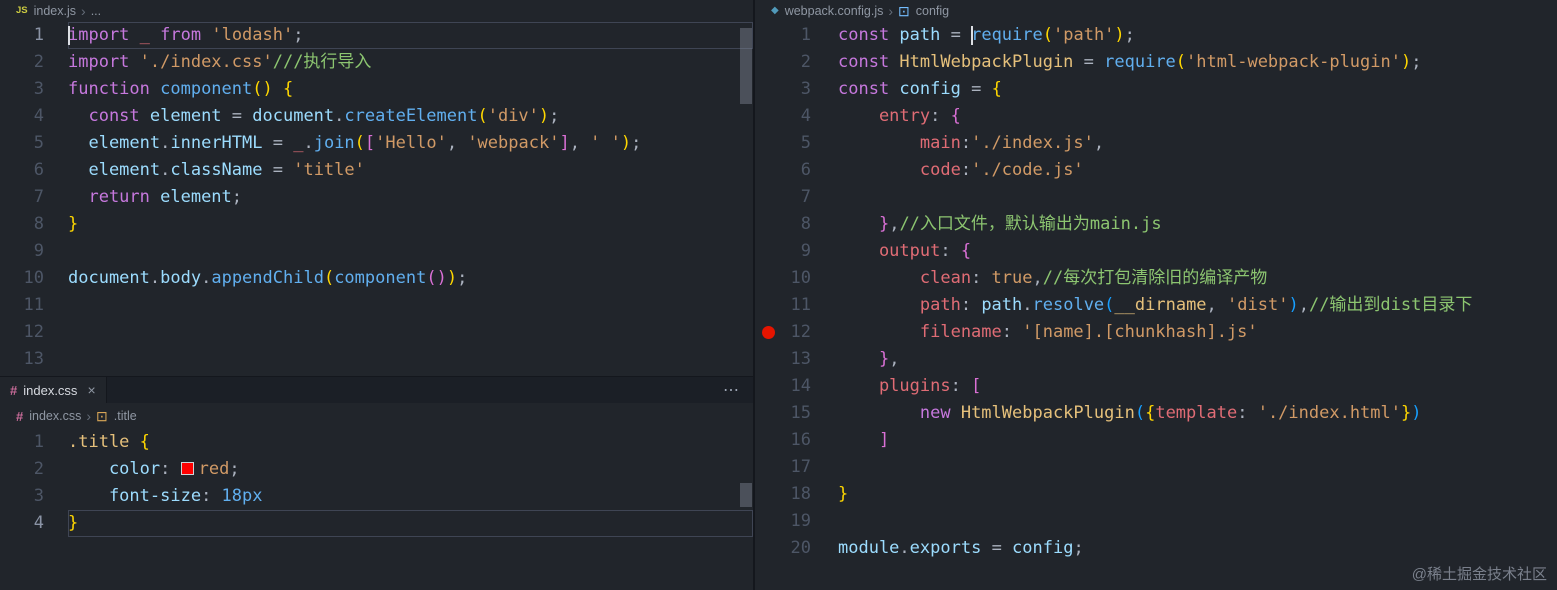 Image resolution: width=1557 pixels, height=590 pixels. Describe the element at coordinates (796, 386) in the screenshot. I see `line-number-gutter: 14` at that location.